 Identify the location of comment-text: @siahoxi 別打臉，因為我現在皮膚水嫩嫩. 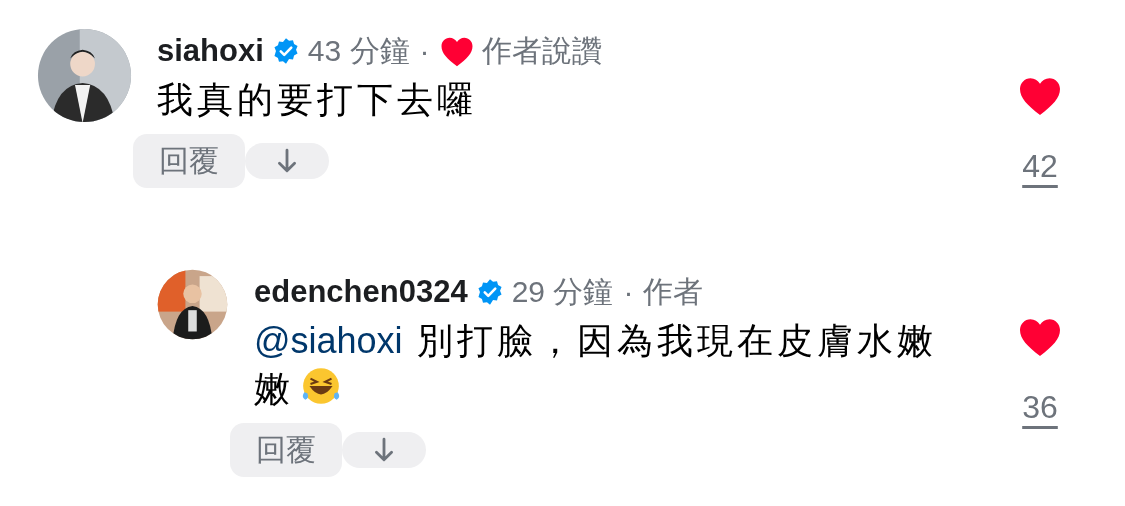
(596, 365).